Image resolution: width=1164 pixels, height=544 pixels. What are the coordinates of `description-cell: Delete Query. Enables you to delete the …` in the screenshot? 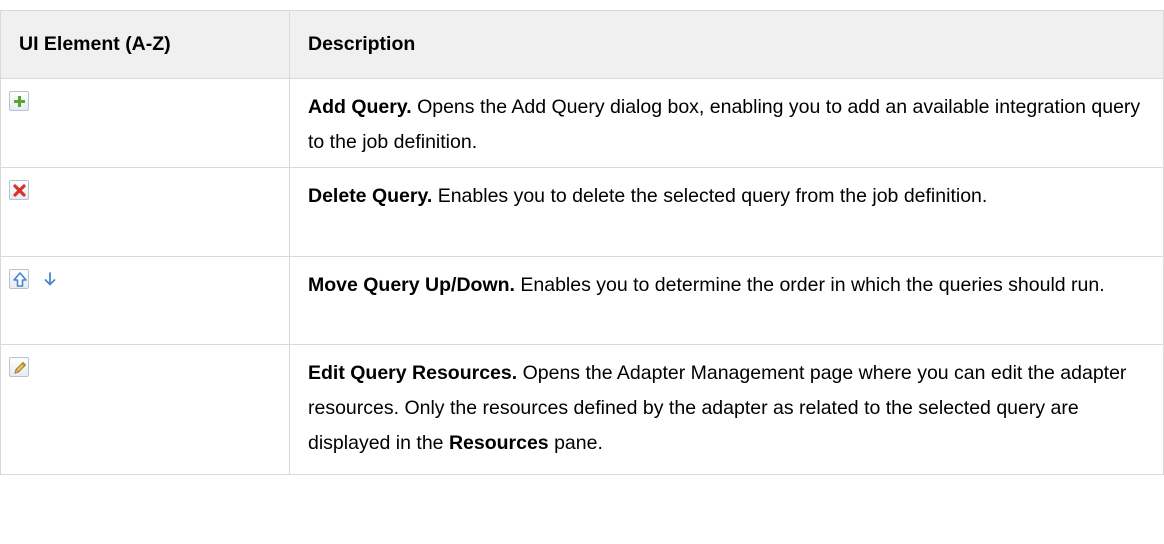 It's located at (726, 212).